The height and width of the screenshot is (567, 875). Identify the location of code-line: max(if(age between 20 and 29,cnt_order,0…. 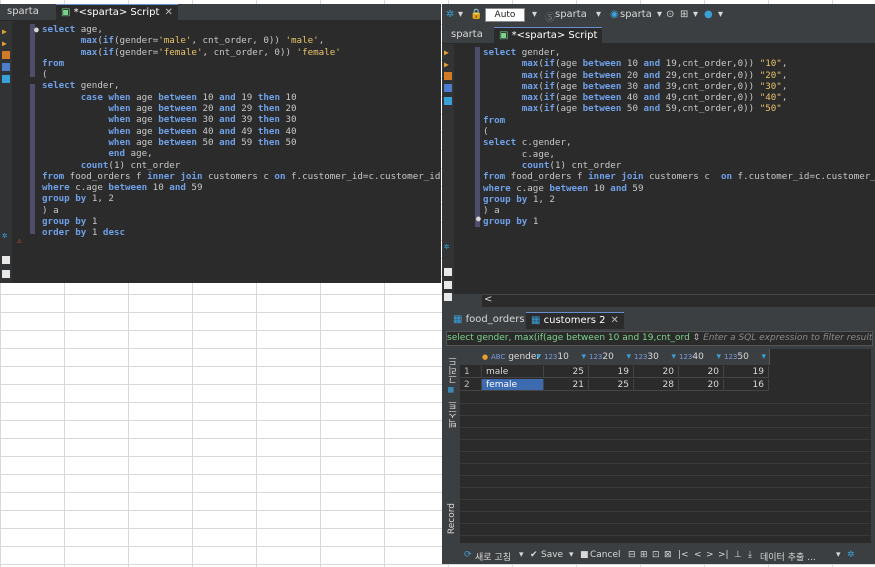
(635, 75).